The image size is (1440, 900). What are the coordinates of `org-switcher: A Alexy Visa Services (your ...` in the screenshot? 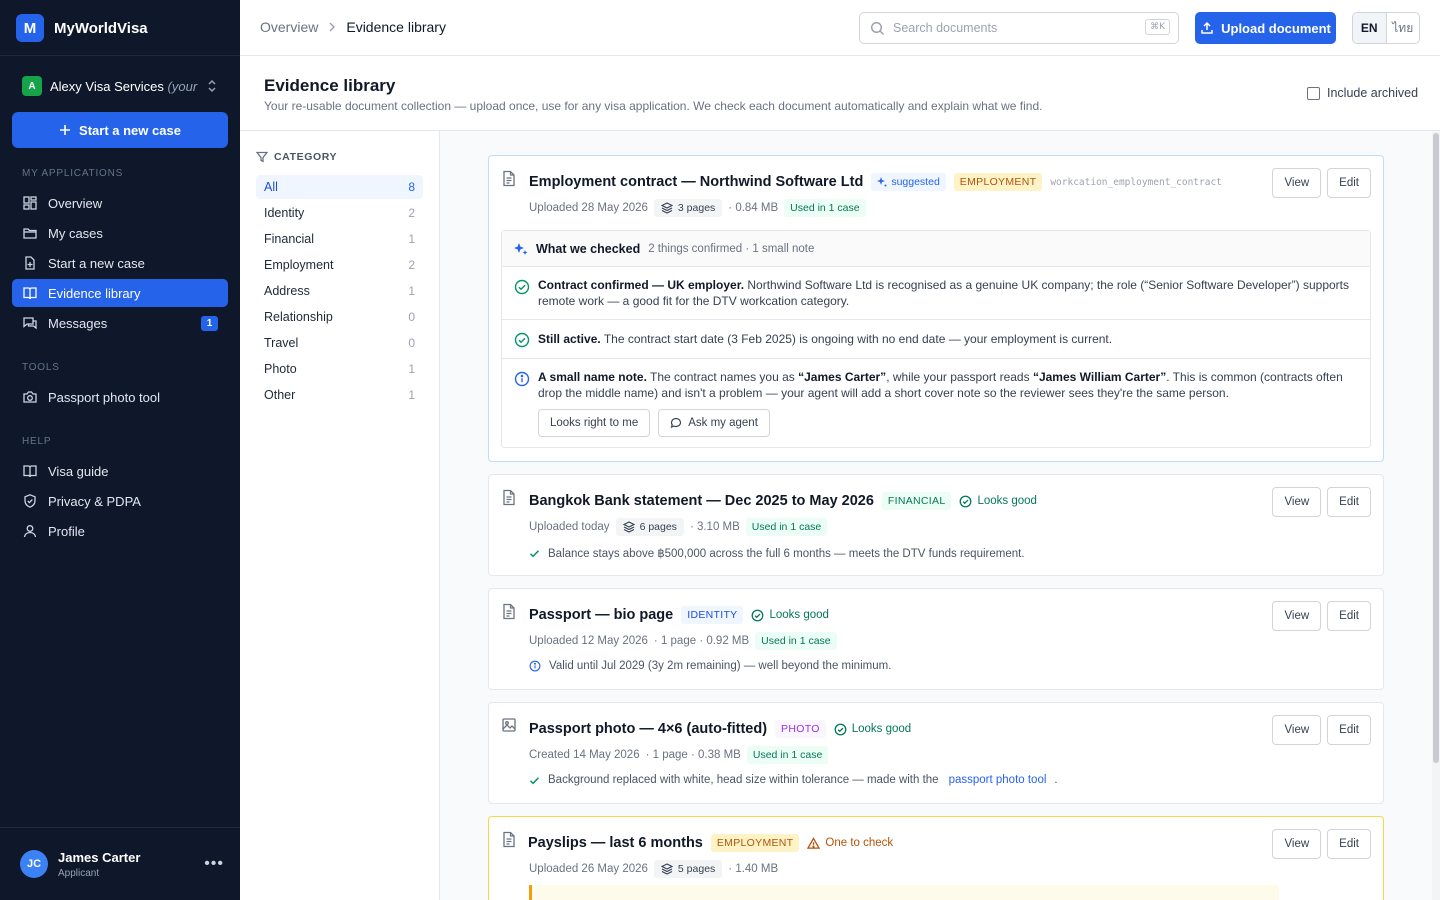 It's located at (120, 86).